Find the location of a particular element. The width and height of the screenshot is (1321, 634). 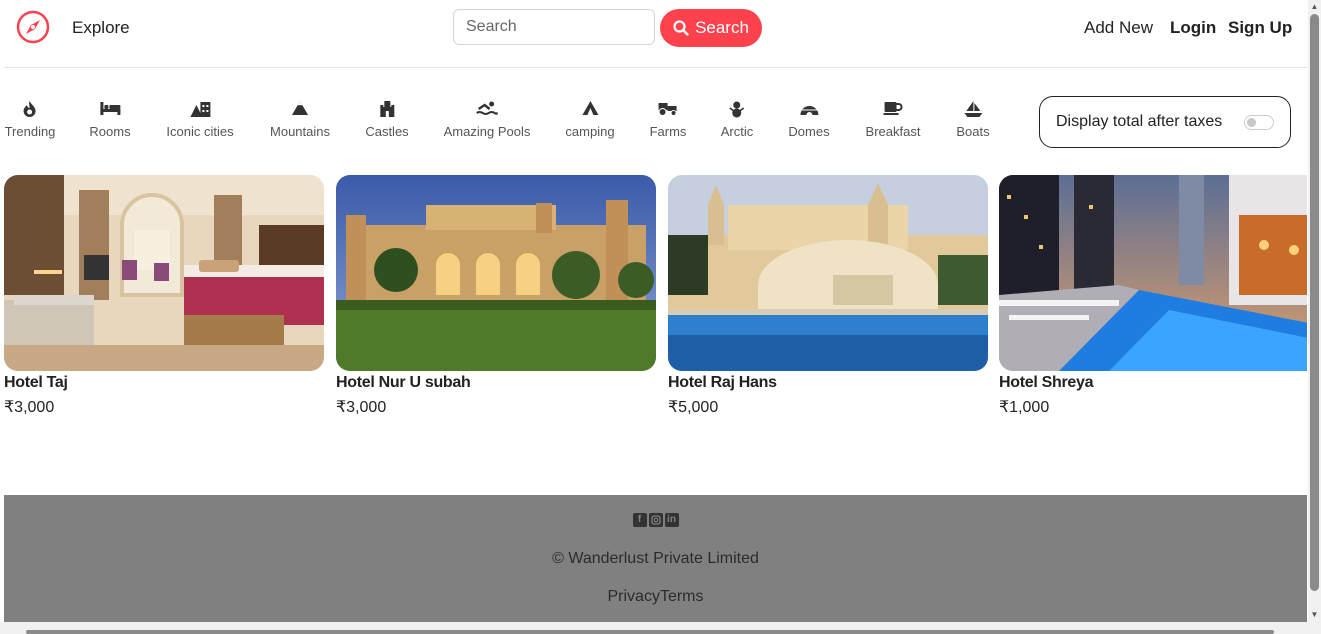

listing-card: Hotel Taj ₹3,000 is located at coordinates (164, 296).